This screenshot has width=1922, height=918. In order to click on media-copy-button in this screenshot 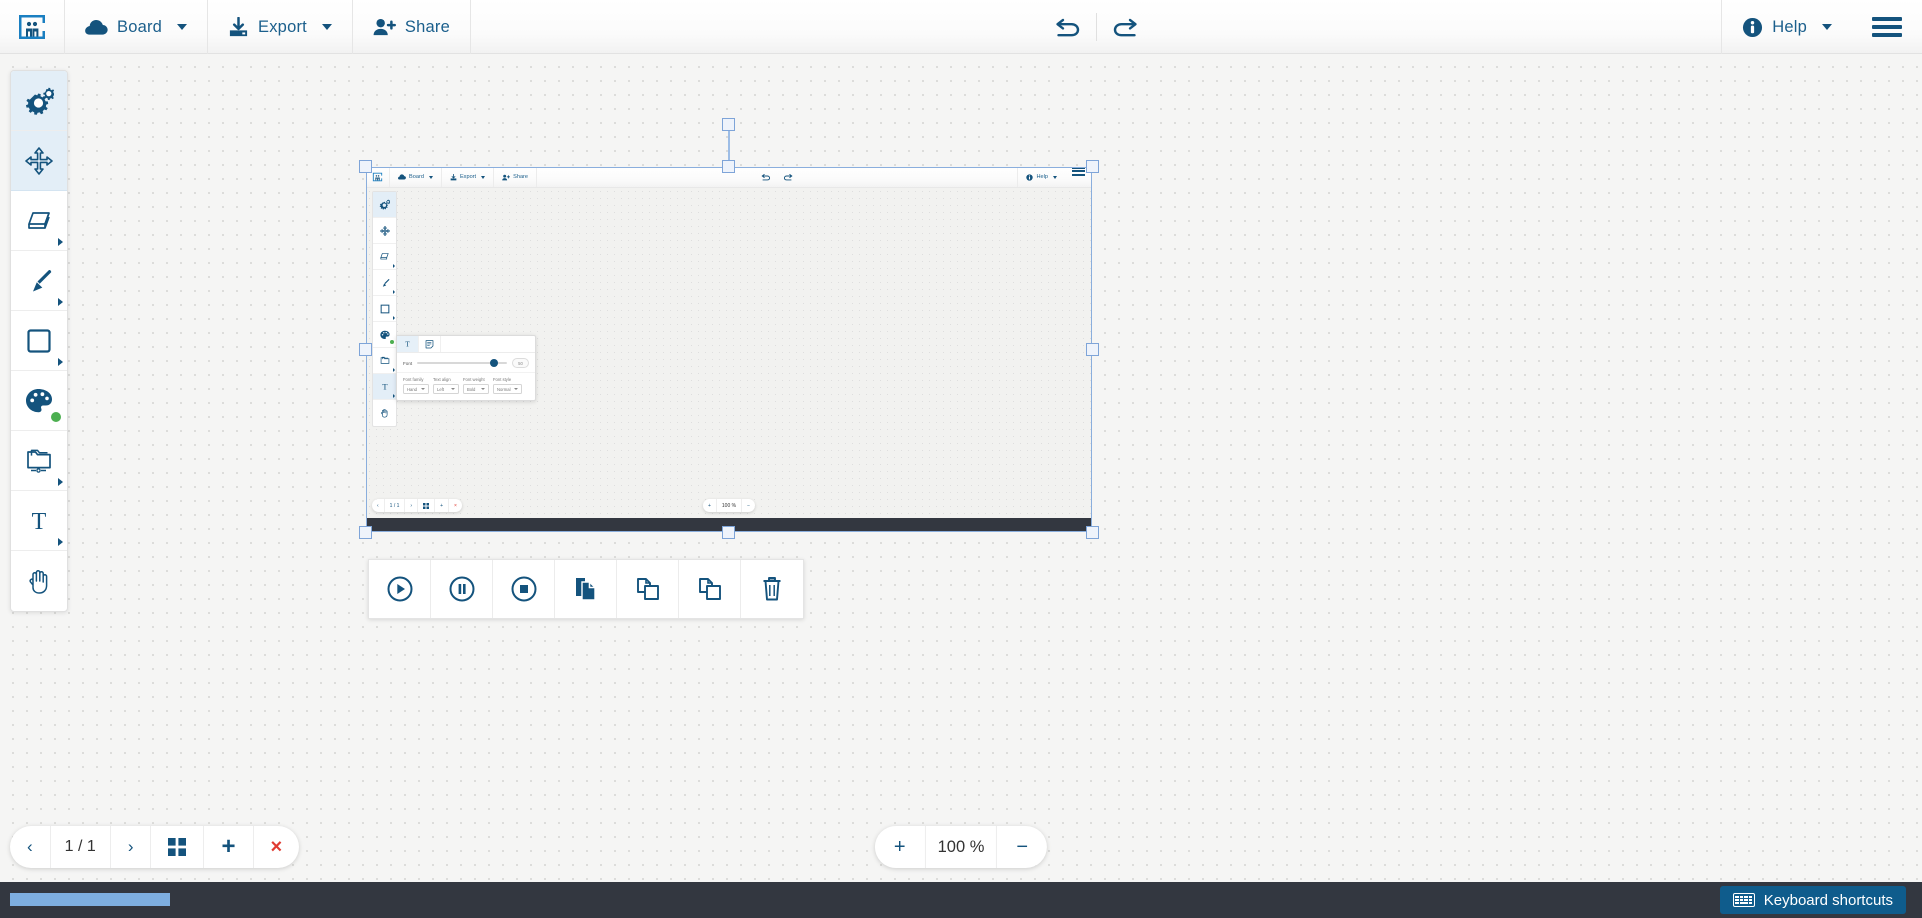, I will do `click(586, 589)`.